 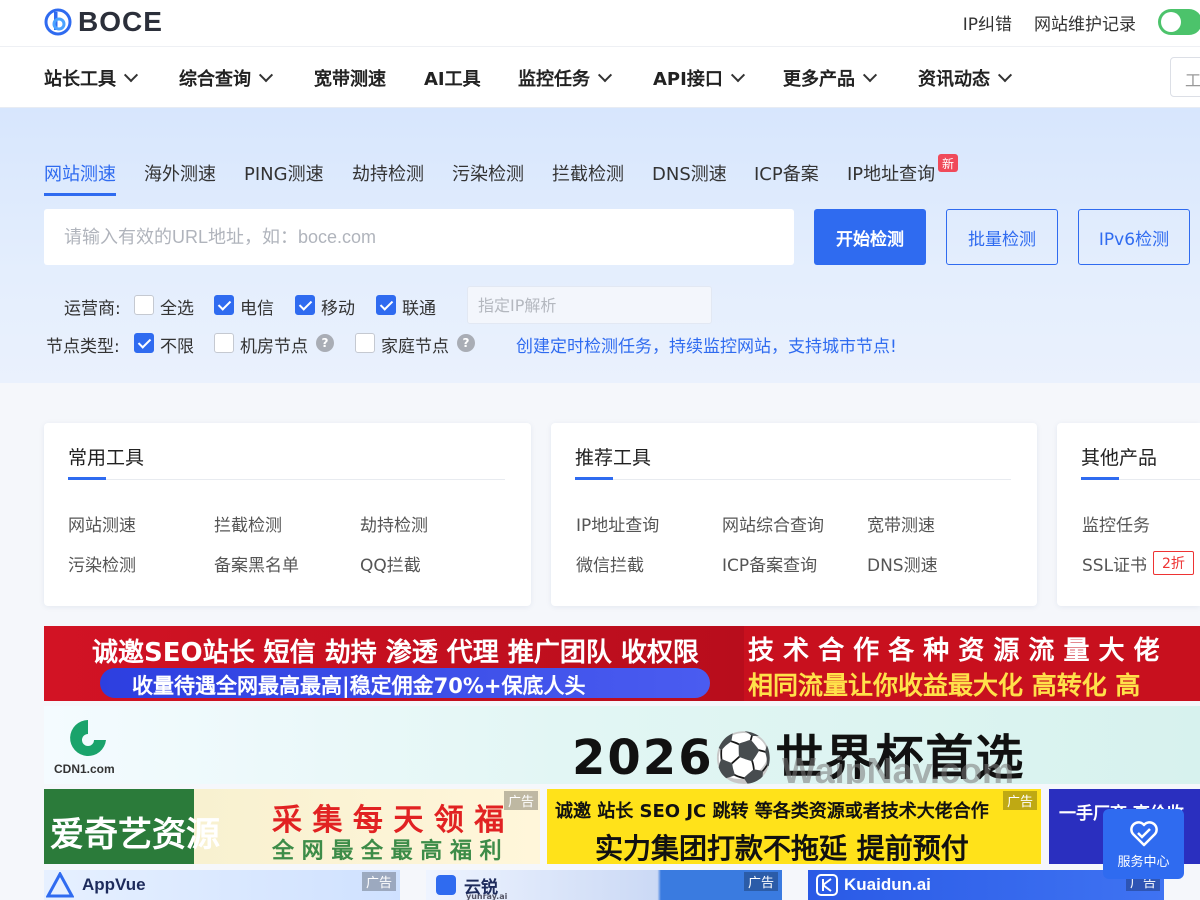 I want to click on boce-logo-icon, so click(x=58, y=22).